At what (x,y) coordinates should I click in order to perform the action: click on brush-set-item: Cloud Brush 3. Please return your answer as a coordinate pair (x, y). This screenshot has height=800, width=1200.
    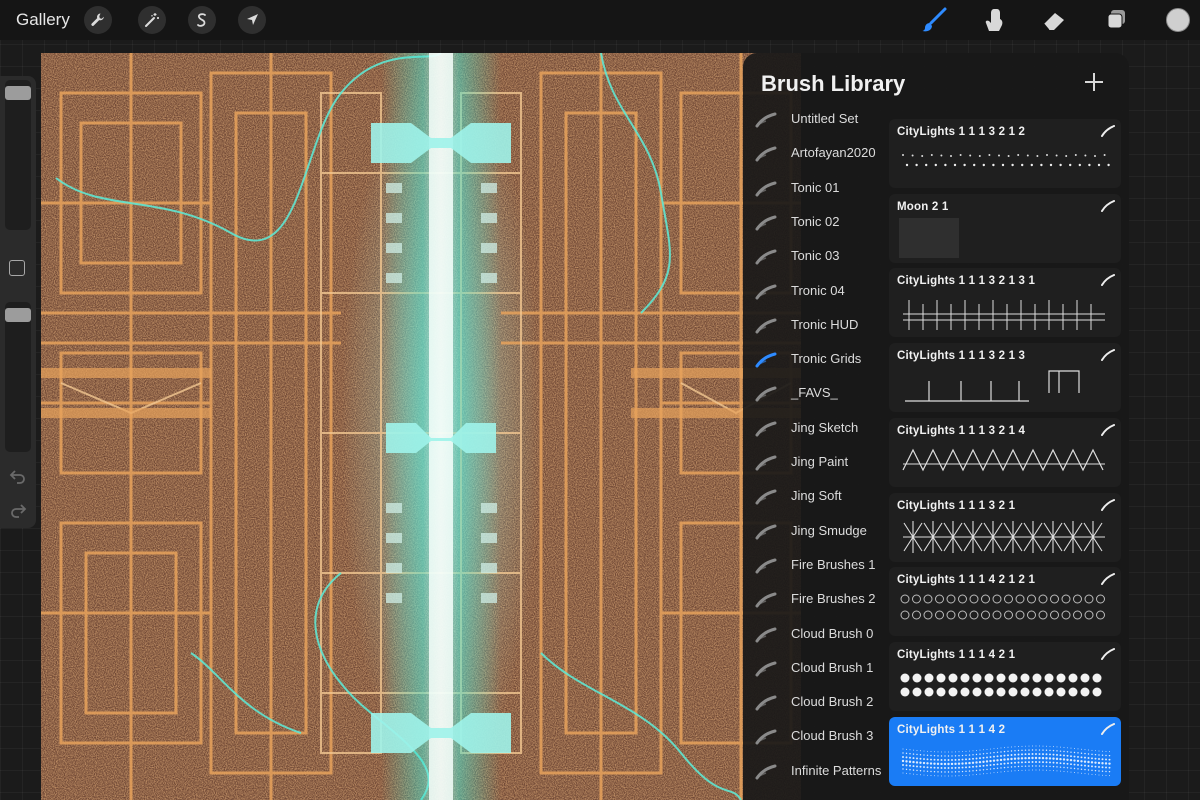
    Looking at the image, I should click on (816, 737).